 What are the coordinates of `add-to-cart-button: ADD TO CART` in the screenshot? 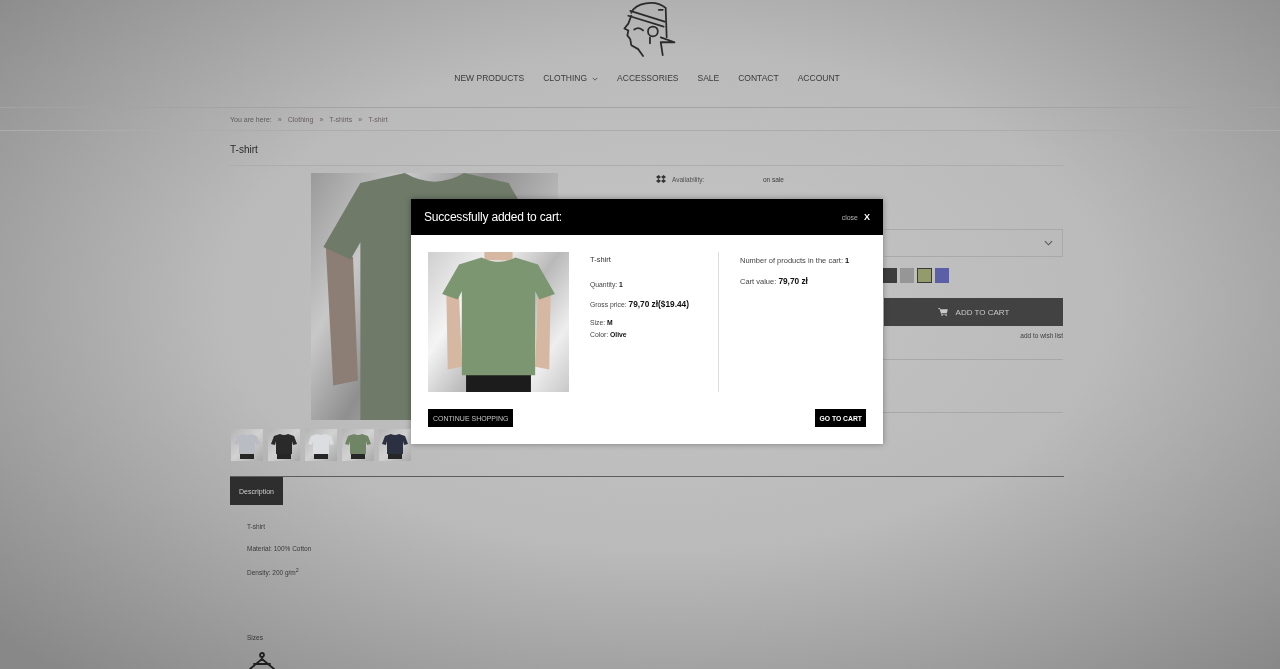 It's located at (973, 312).